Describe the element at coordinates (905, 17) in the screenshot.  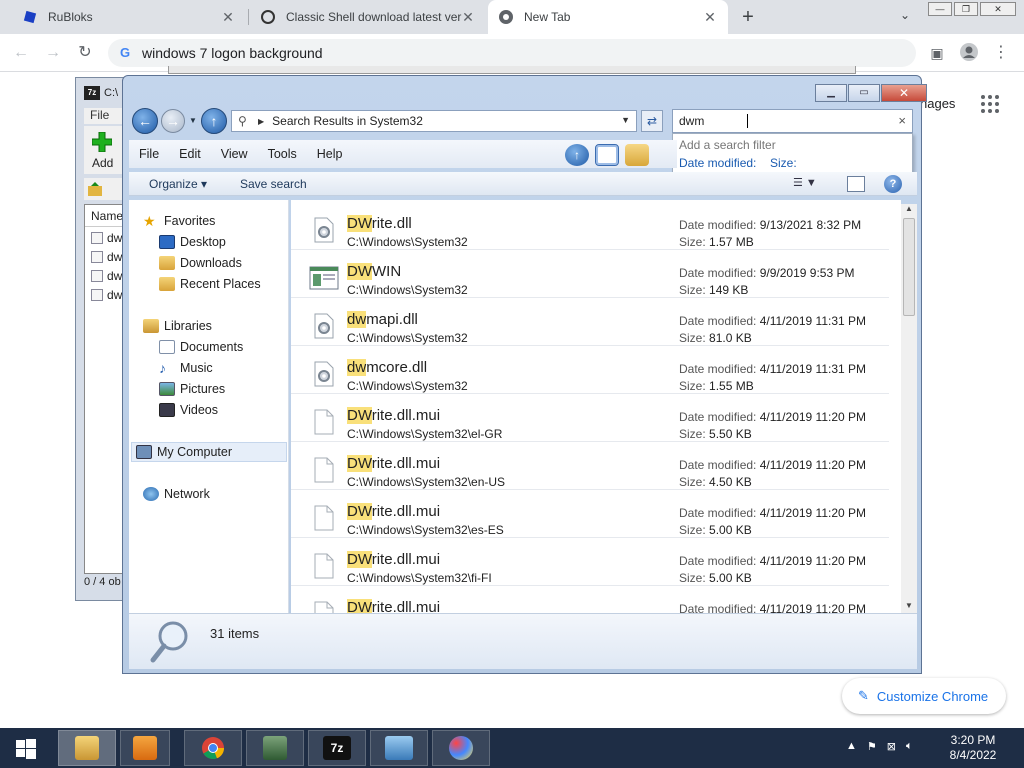
I see `tab-search-chevron-icon: ⌄` at that location.